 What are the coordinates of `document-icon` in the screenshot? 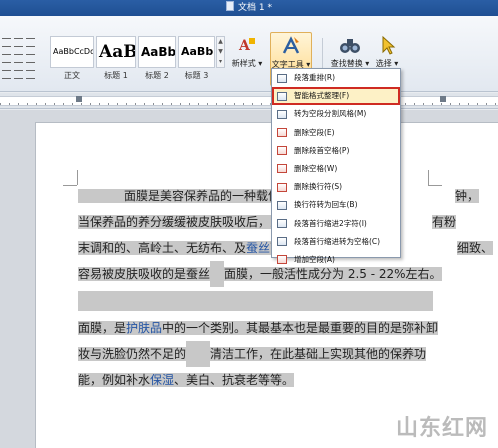 It's located at (230, 6).